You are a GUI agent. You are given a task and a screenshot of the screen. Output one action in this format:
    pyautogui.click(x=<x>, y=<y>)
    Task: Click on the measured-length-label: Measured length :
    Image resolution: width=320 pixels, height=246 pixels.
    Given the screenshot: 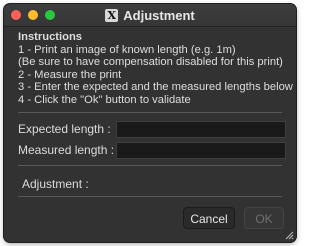 What is the action you would take?
    pyautogui.click(x=66, y=150)
    